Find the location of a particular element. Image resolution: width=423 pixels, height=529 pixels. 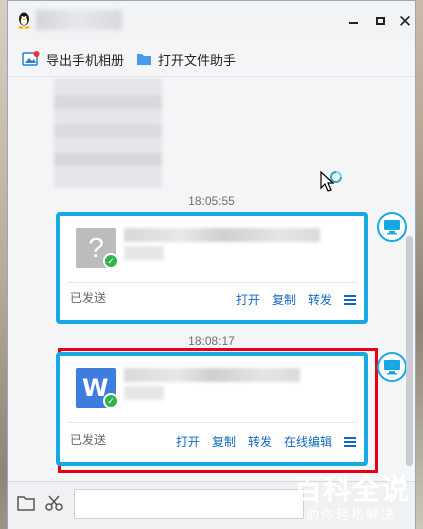

minimize-icon is located at coordinates (353, 23).